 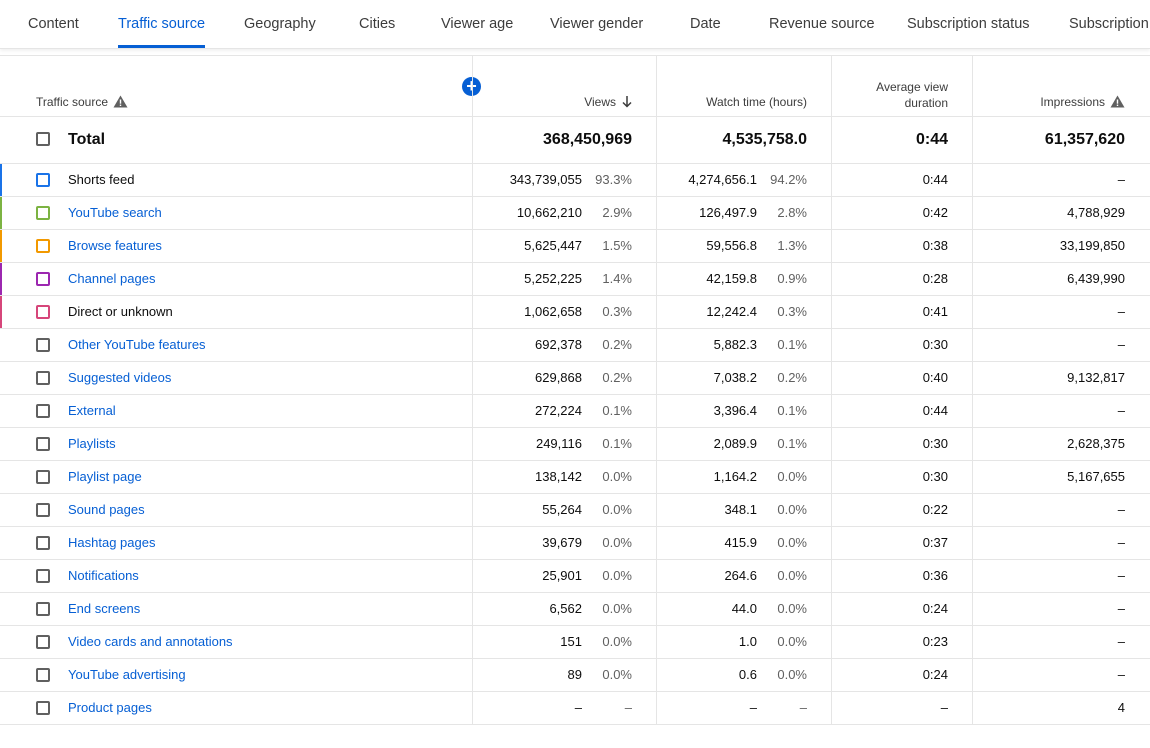 What do you see at coordinates (740, 575) in the screenshot?
I see `watch-time-value: 264.6` at bounding box center [740, 575].